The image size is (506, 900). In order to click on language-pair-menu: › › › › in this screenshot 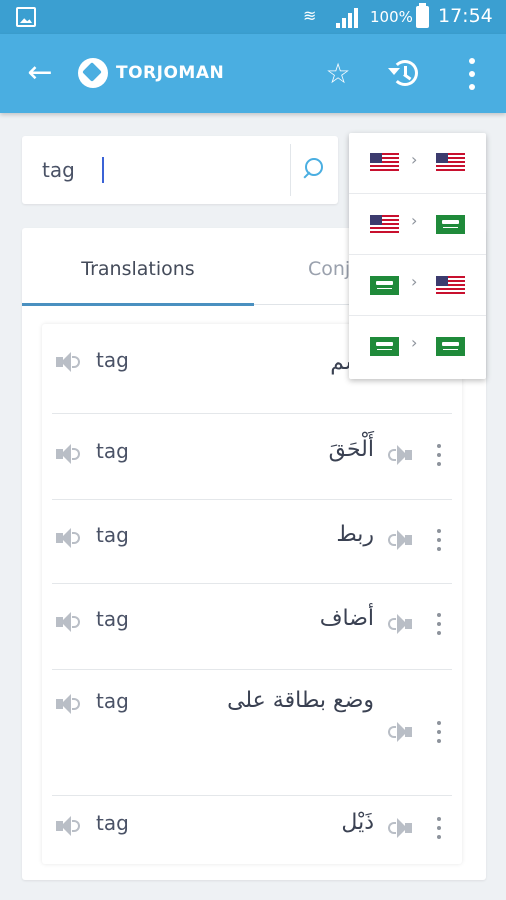, I will do `click(417, 256)`.